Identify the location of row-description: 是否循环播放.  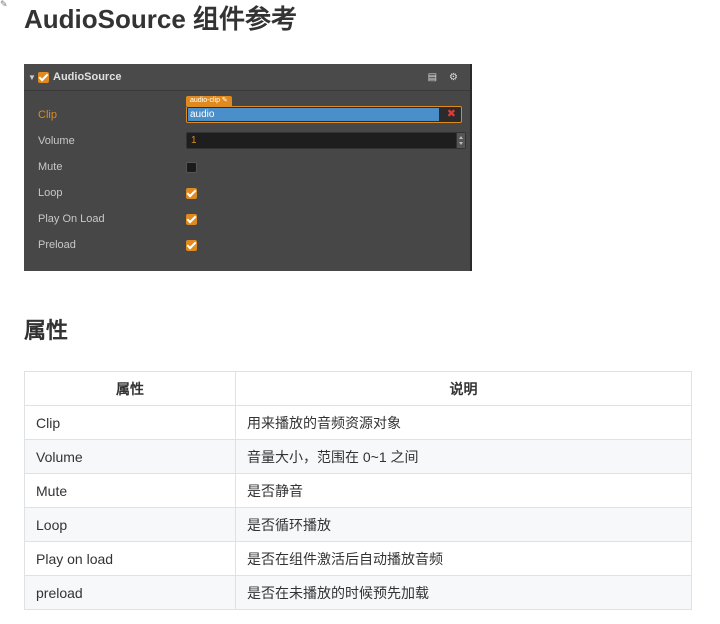
(463, 524).